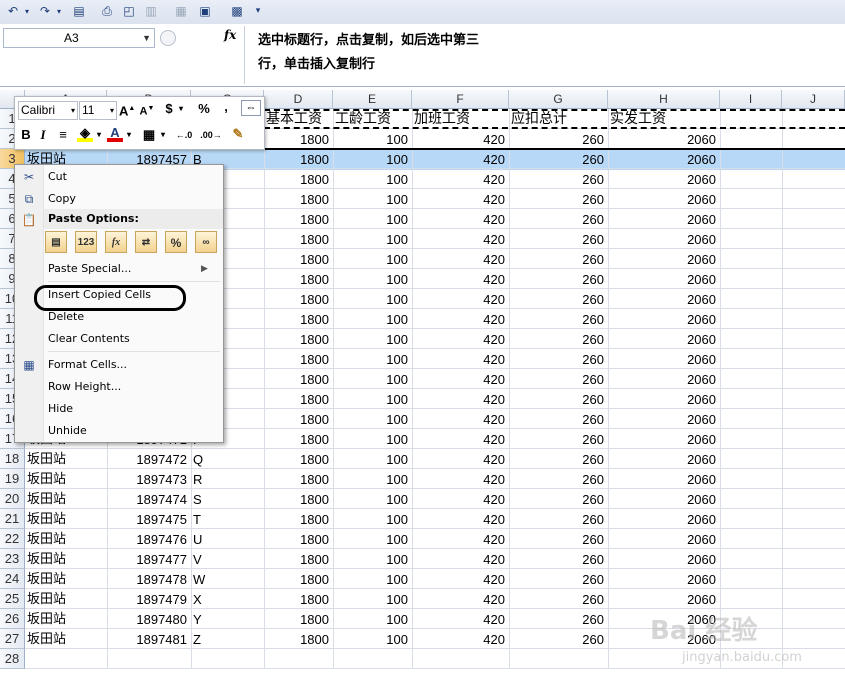 Image resolution: width=845 pixels, height=685 pixels. Describe the element at coordinates (26, 135) in the screenshot. I see `bold-button: B` at that location.